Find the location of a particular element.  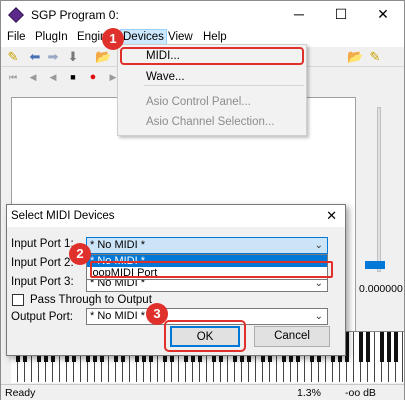

open-folder-icon: 📂 is located at coordinates (103, 57).